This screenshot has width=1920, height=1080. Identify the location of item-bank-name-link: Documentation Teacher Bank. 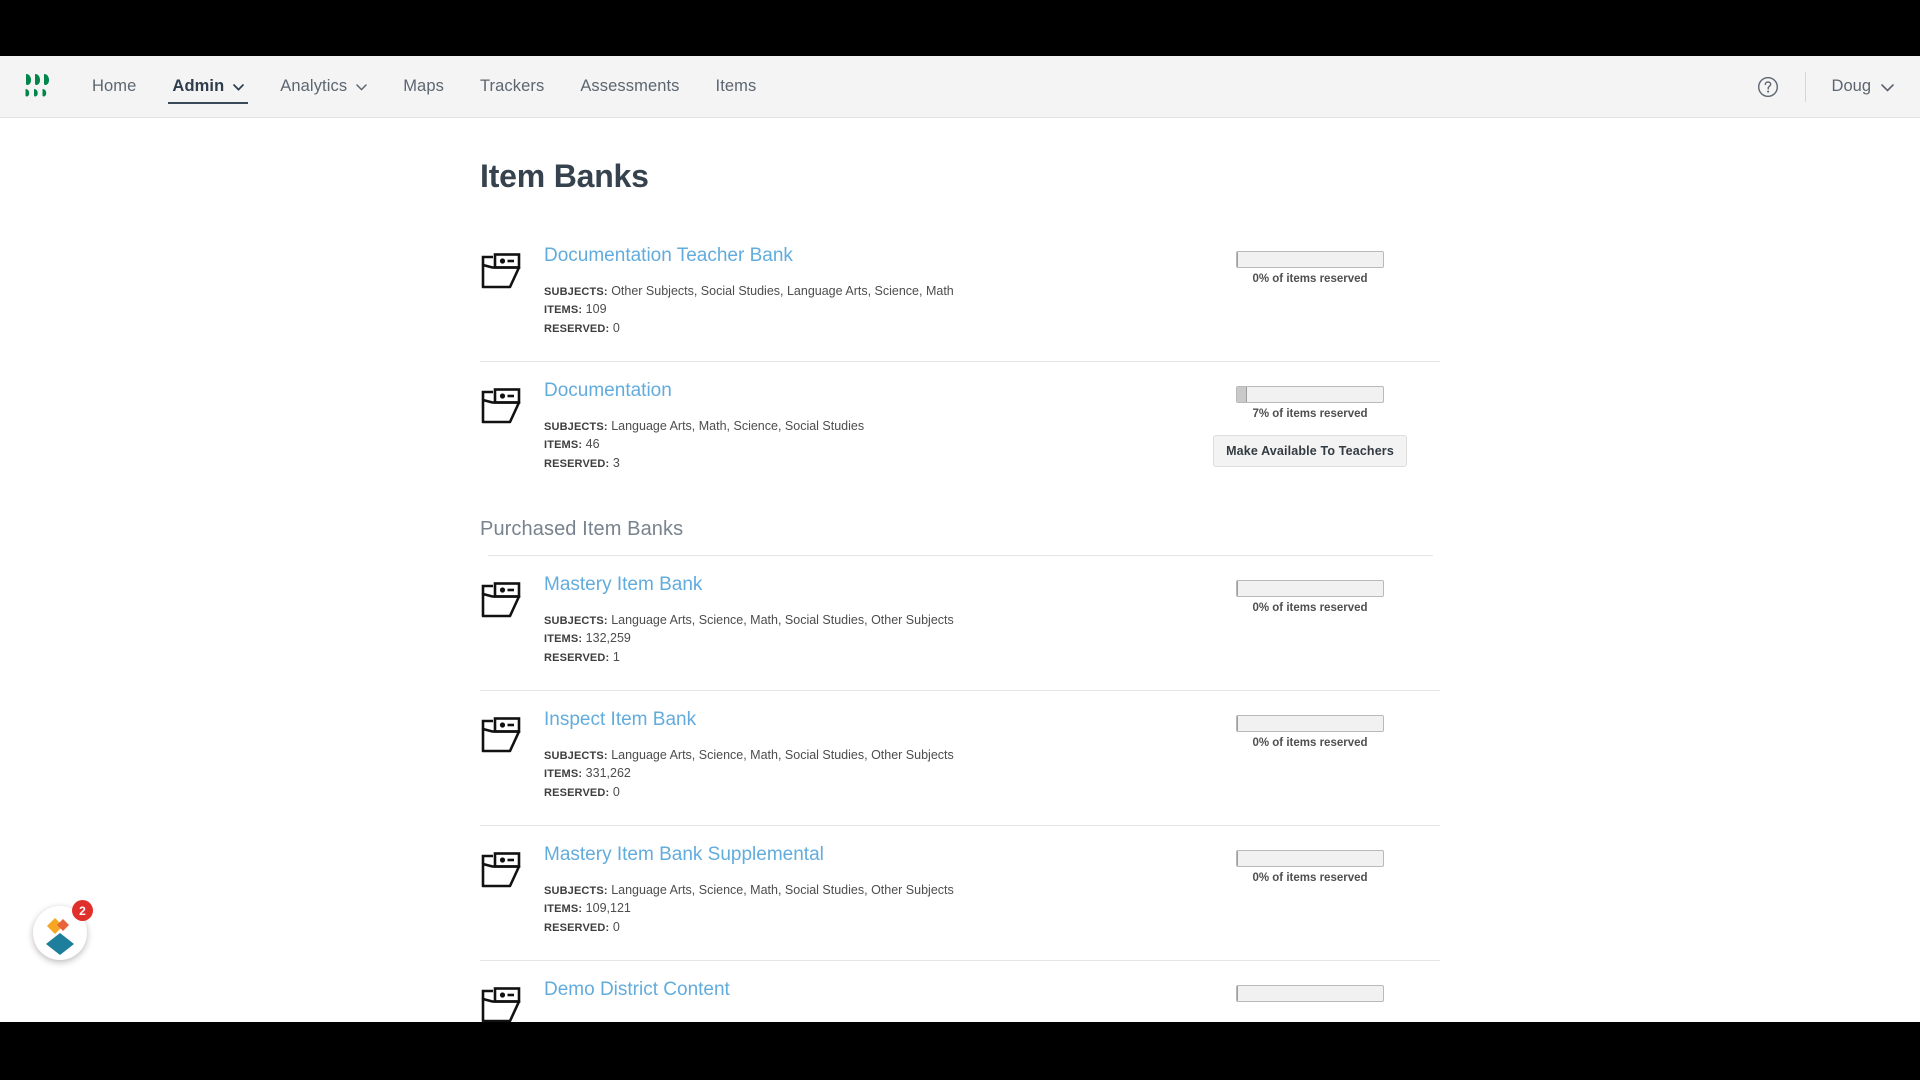
(668, 256).